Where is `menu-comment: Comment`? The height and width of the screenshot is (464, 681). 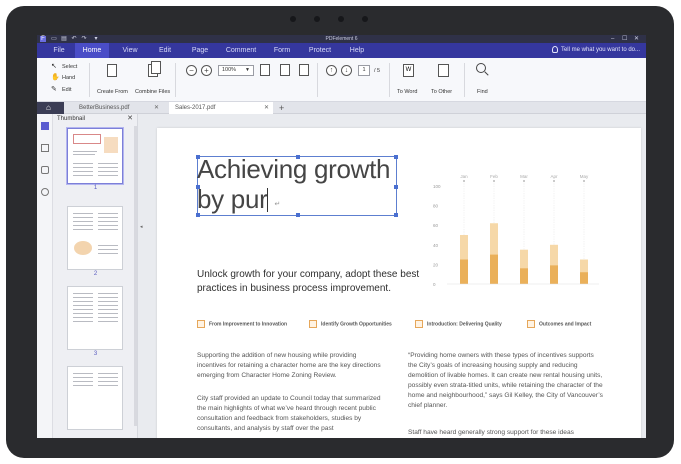
menu-comment: Comment is located at coordinates (241, 50).